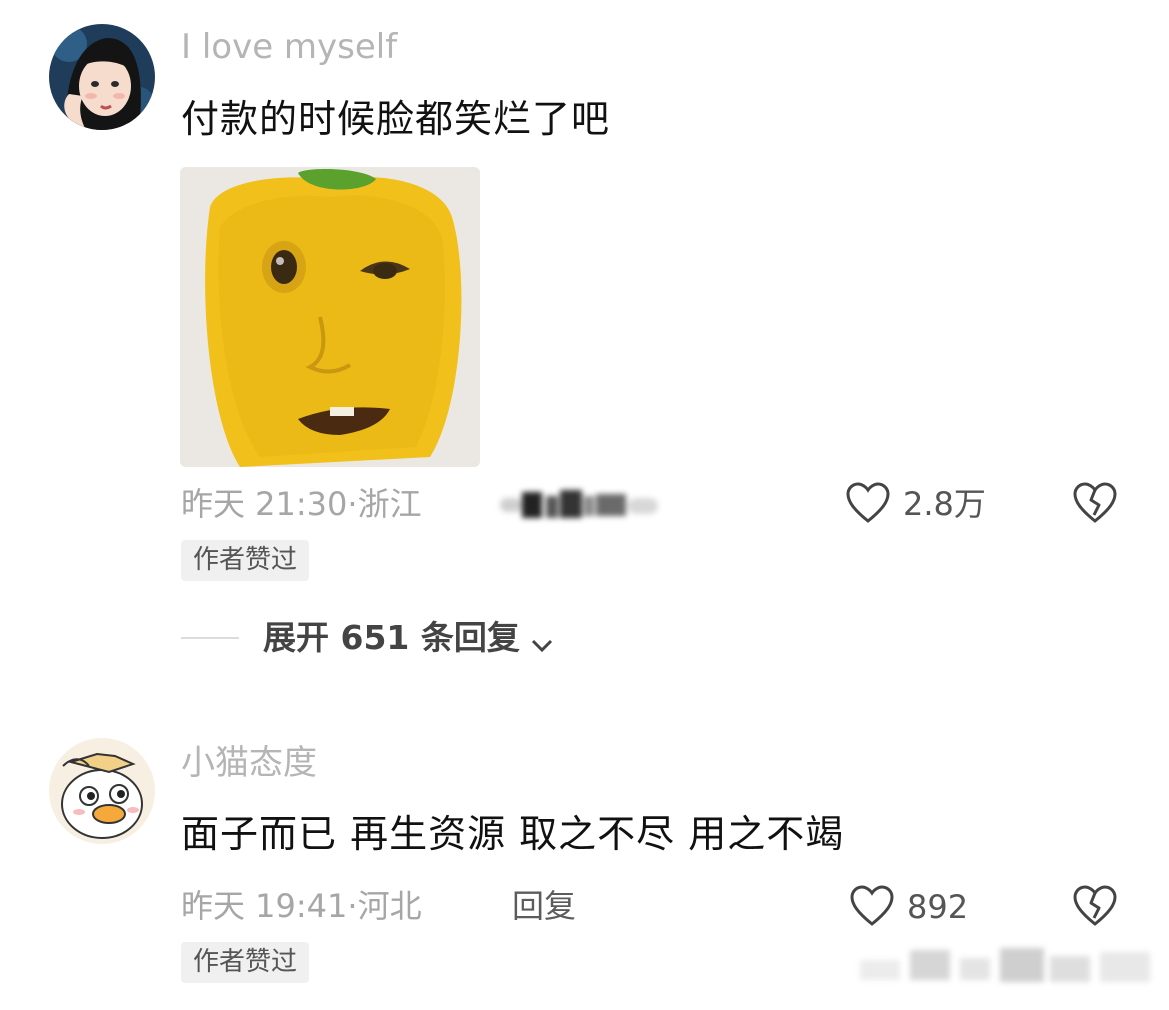 This screenshot has height=1010, width=1169. Describe the element at coordinates (210, 638) in the screenshot. I see `expand-divider` at that location.